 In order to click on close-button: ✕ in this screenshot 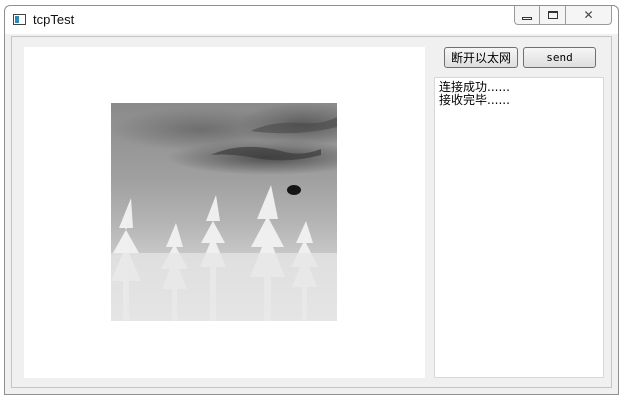, I will do `click(589, 15)`.